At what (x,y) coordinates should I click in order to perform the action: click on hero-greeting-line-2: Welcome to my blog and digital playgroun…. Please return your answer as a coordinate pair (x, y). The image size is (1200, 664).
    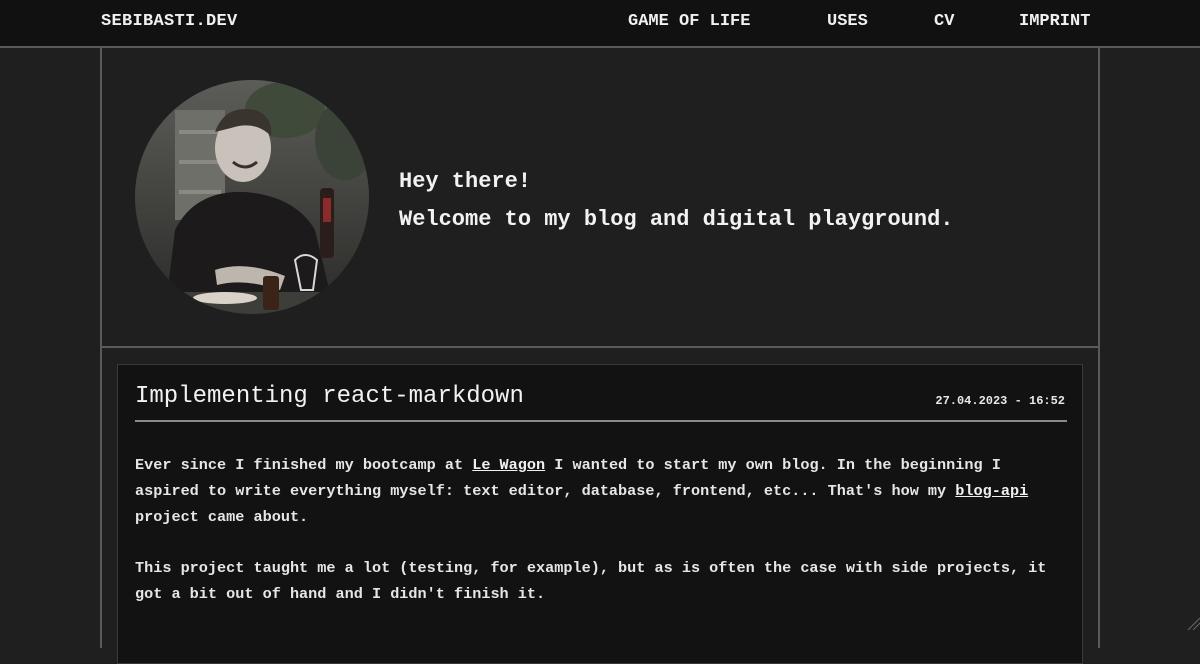
    Looking at the image, I should click on (676, 220).